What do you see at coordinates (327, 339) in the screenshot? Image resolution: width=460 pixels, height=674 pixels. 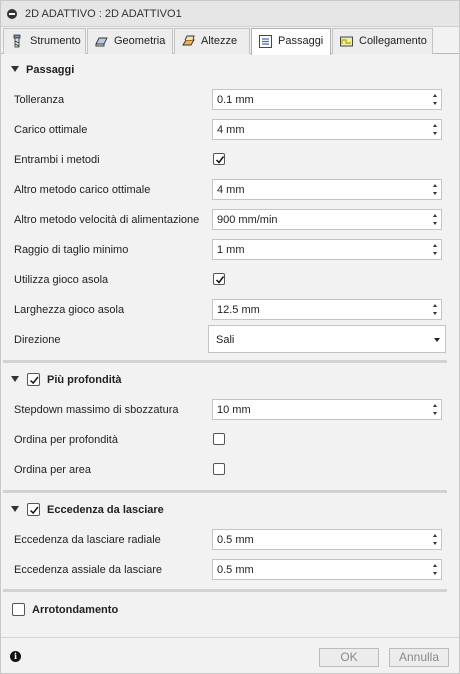 I see `direzione-dropdown: Sali` at bounding box center [327, 339].